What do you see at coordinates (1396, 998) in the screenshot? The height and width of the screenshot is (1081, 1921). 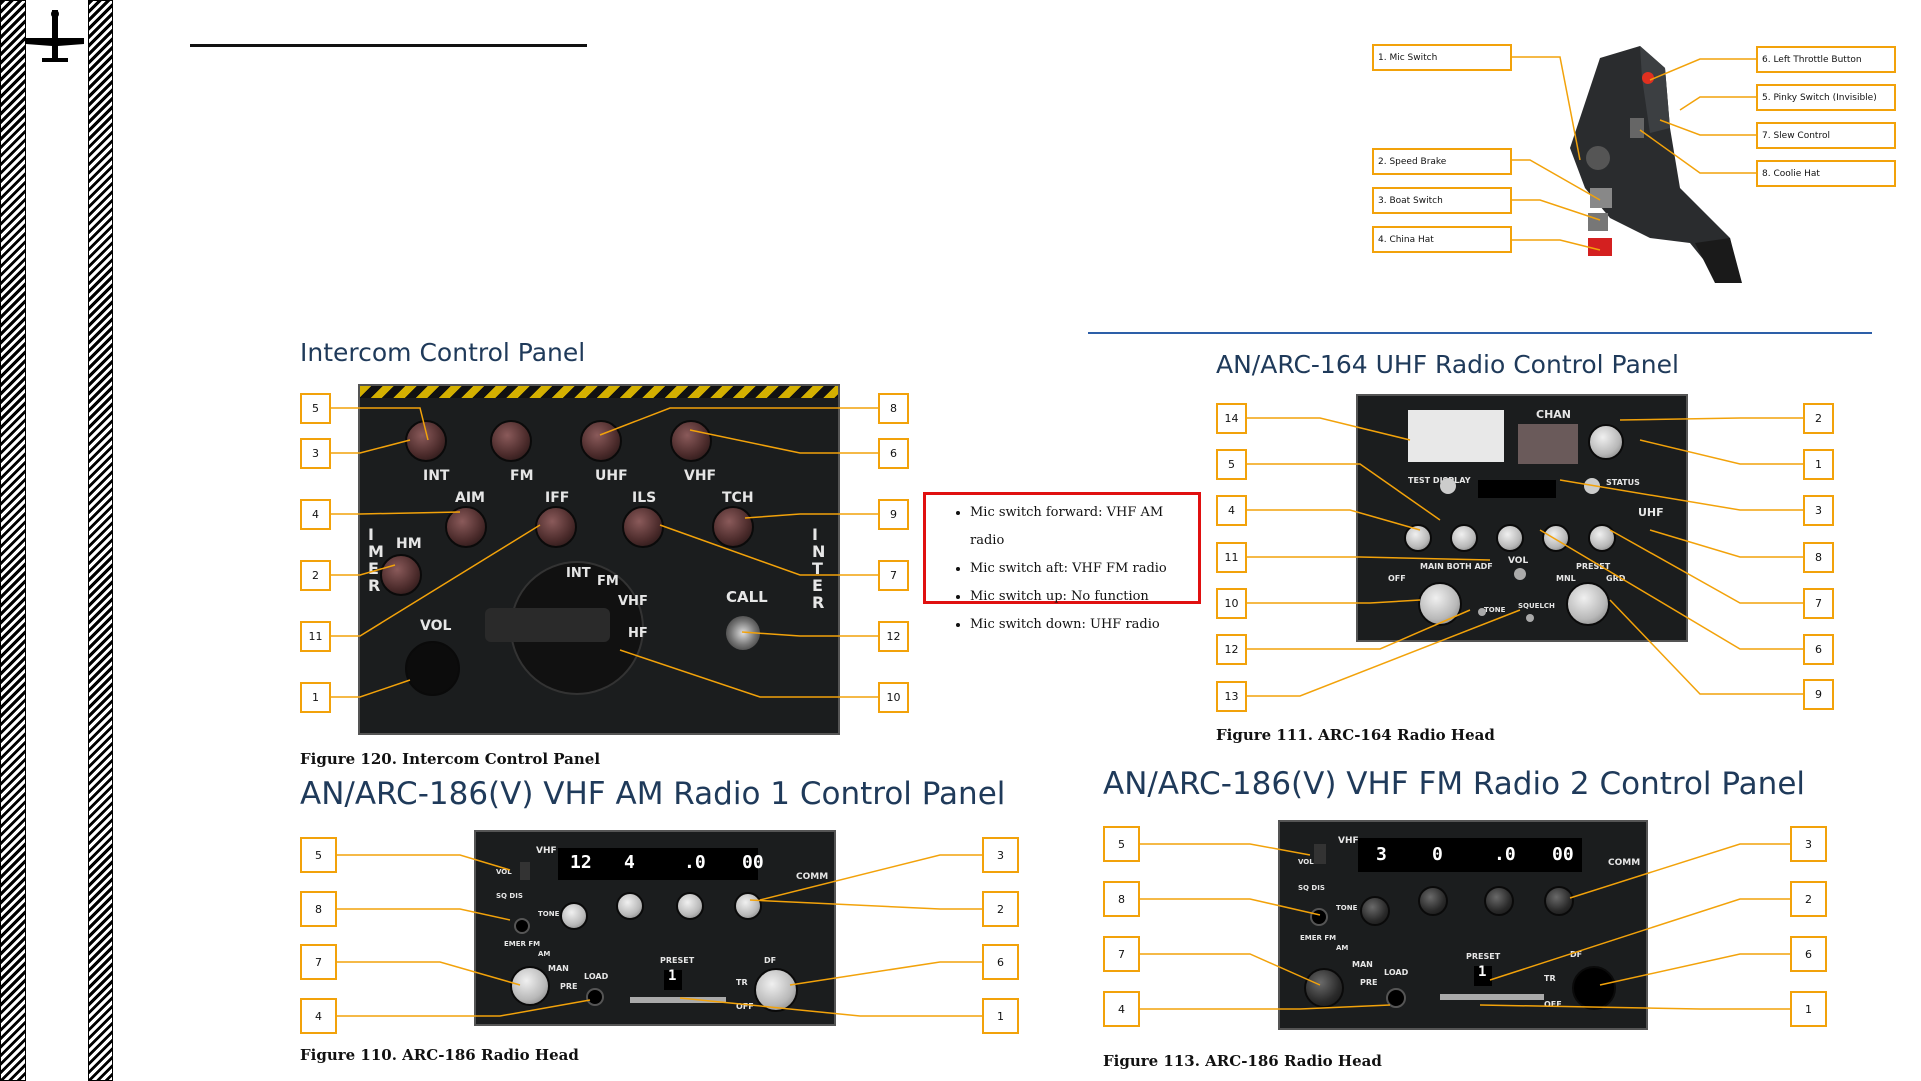 I see `vhf-fm-load-button` at bounding box center [1396, 998].